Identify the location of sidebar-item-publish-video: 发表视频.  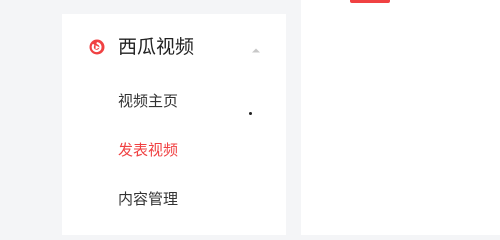
(148, 150).